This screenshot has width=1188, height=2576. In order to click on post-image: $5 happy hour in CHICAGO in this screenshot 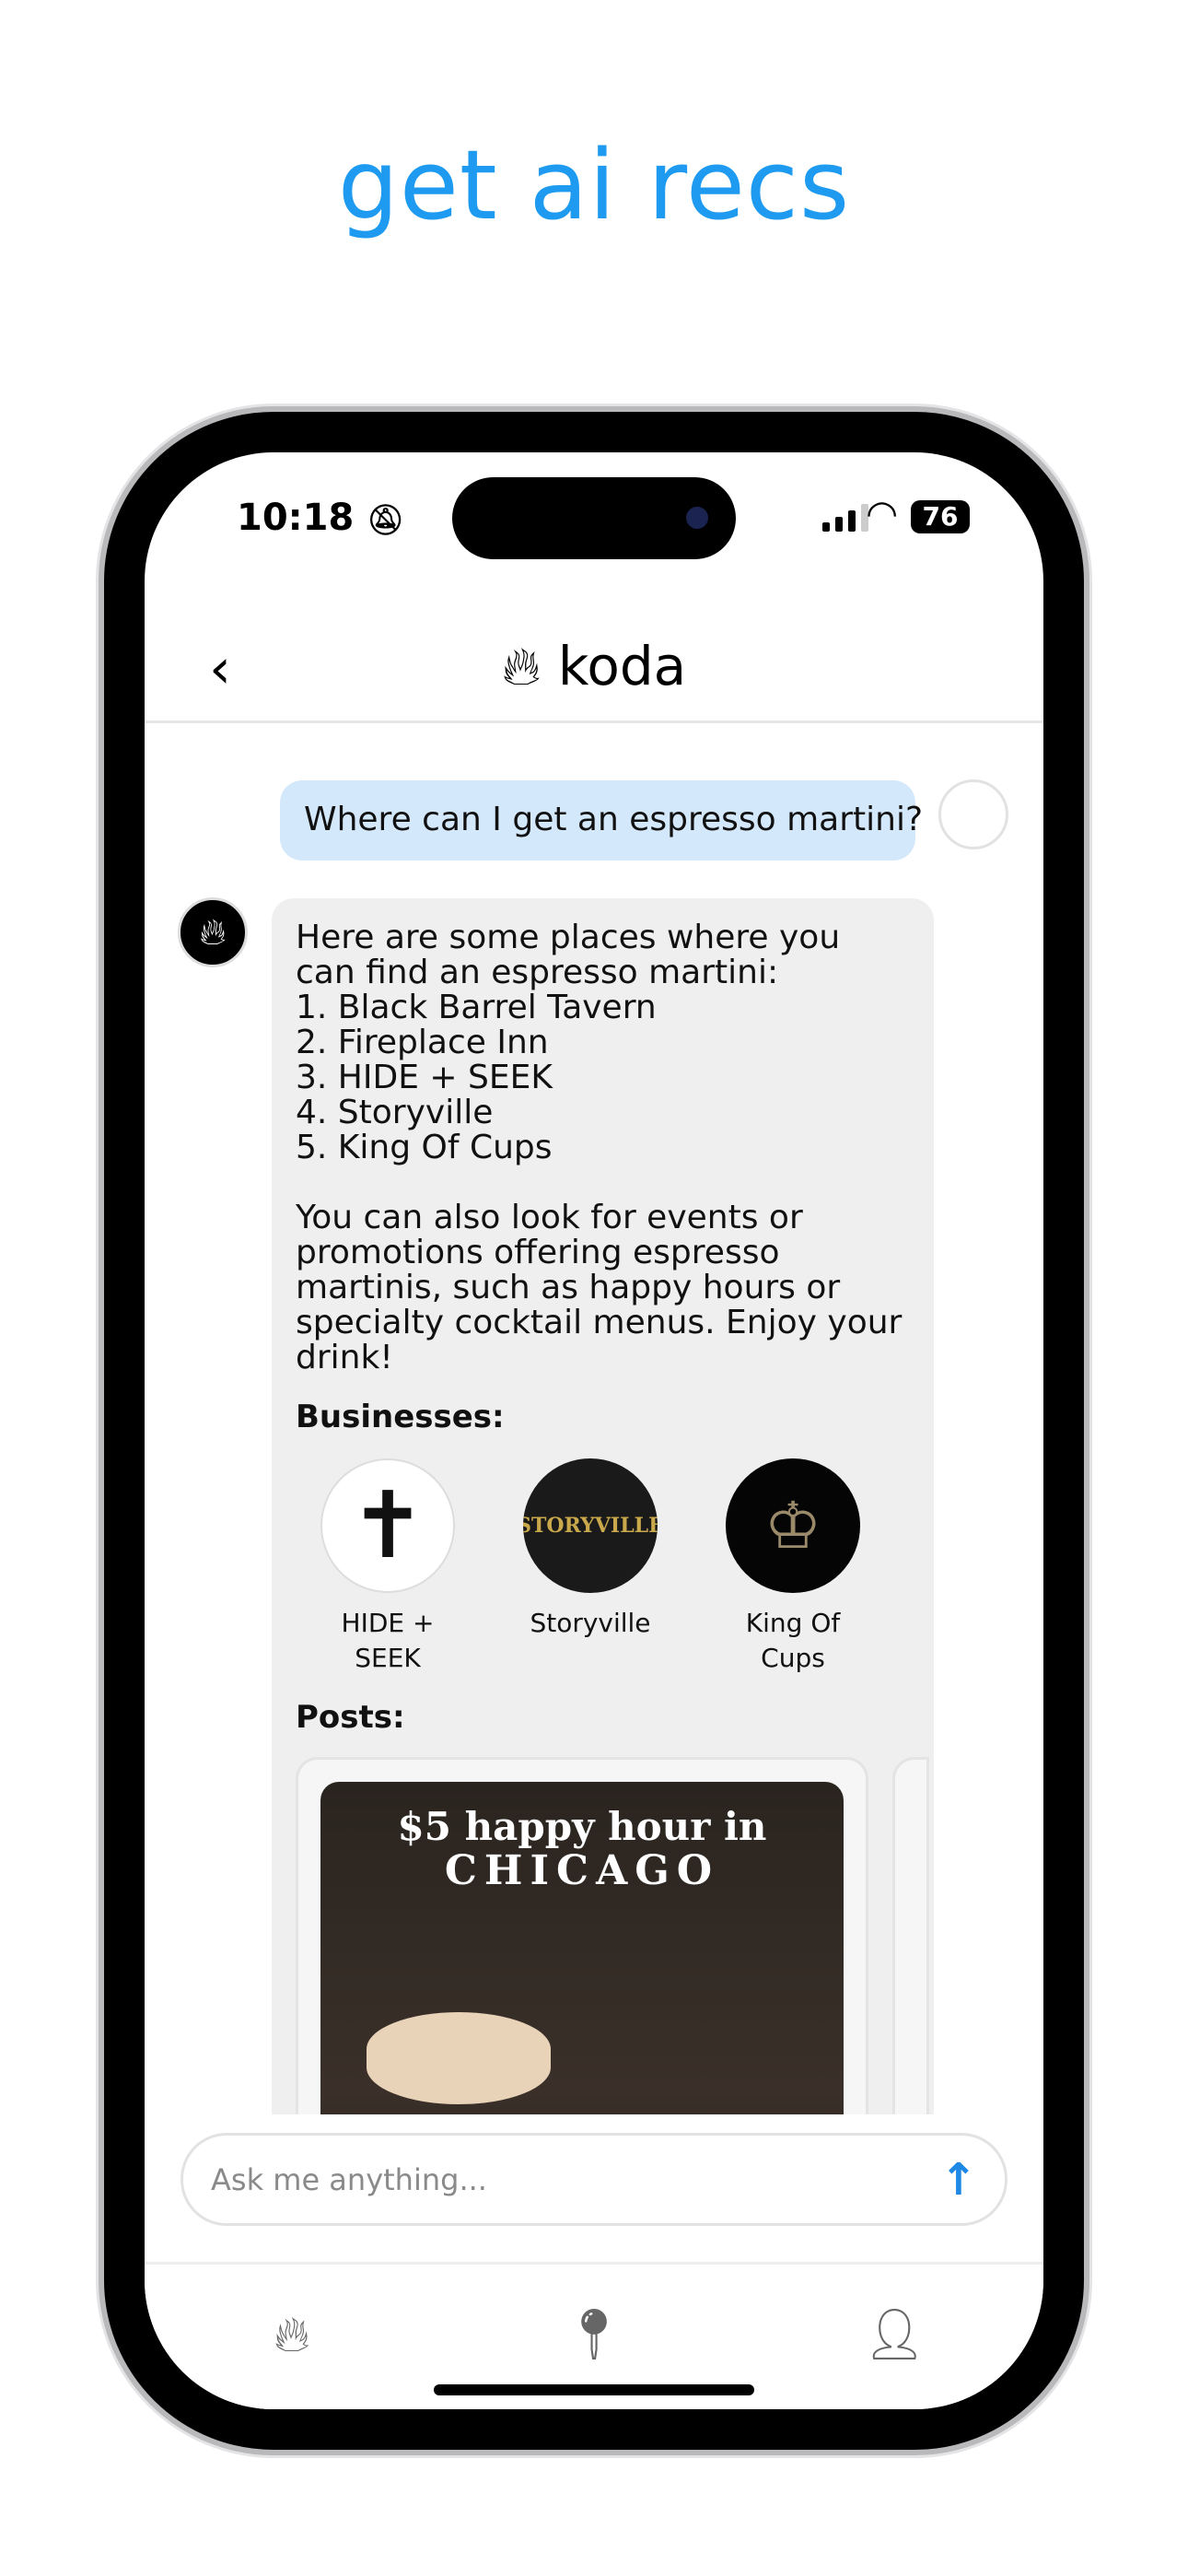, I will do `click(582, 1948)`.